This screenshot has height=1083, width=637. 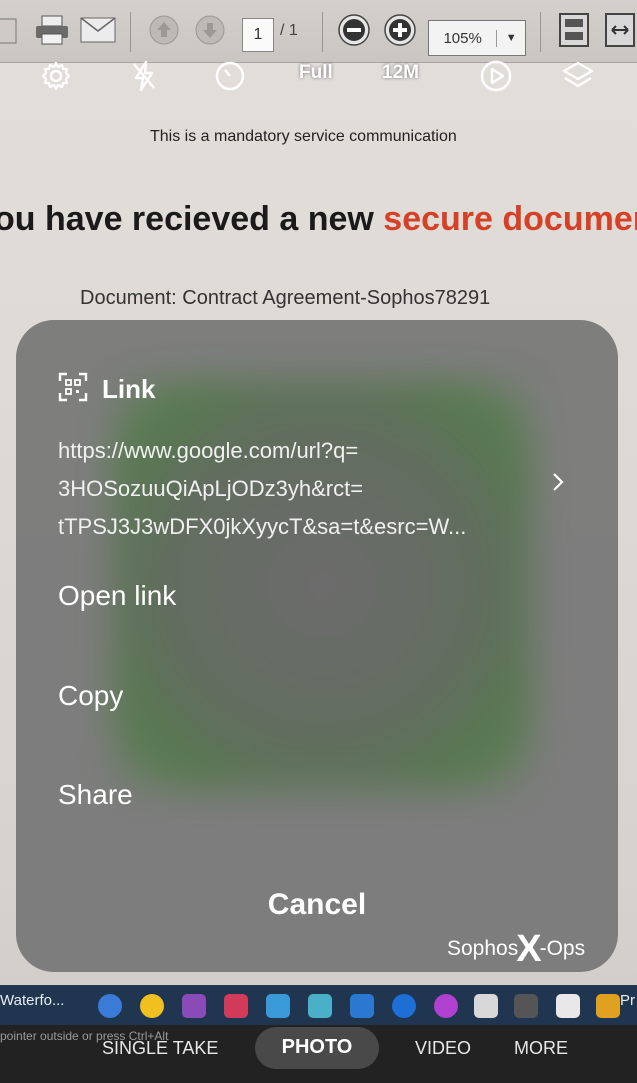 What do you see at coordinates (56, 76) in the screenshot?
I see `settings-icon` at bounding box center [56, 76].